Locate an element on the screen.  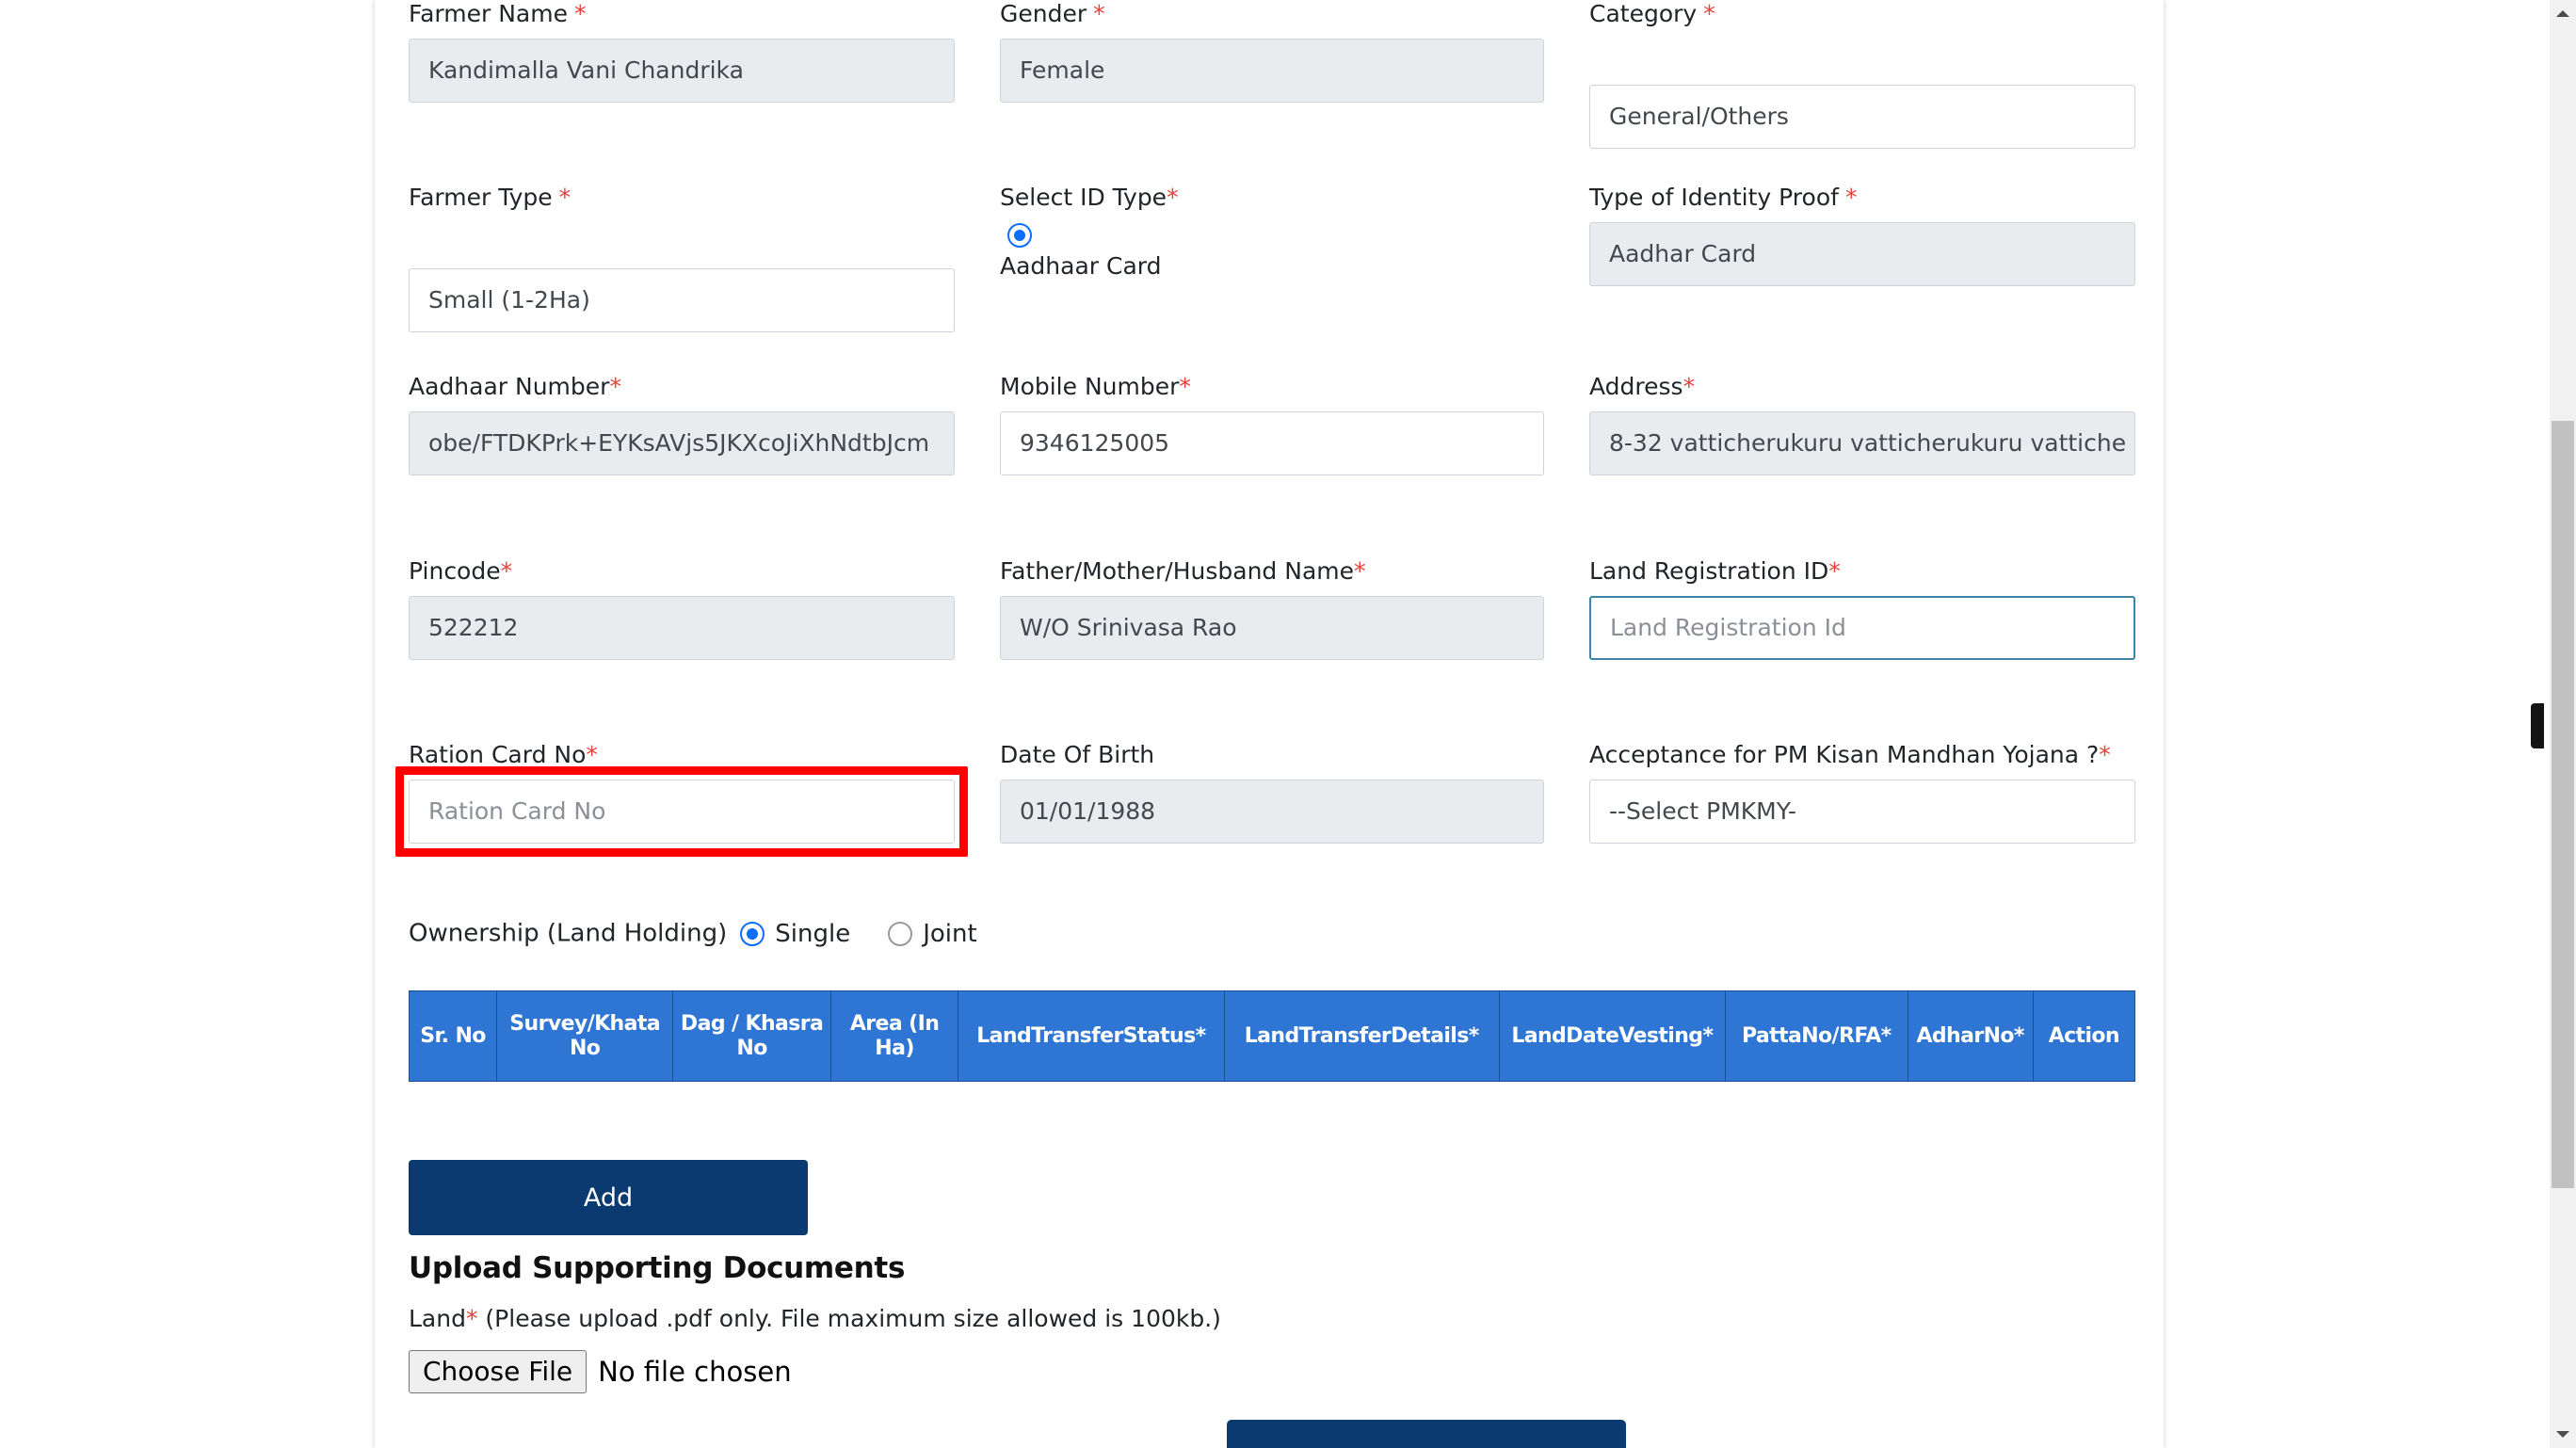
type-of-identity-proof-input: Aadhar Card is located at coordinates (1862, 254).